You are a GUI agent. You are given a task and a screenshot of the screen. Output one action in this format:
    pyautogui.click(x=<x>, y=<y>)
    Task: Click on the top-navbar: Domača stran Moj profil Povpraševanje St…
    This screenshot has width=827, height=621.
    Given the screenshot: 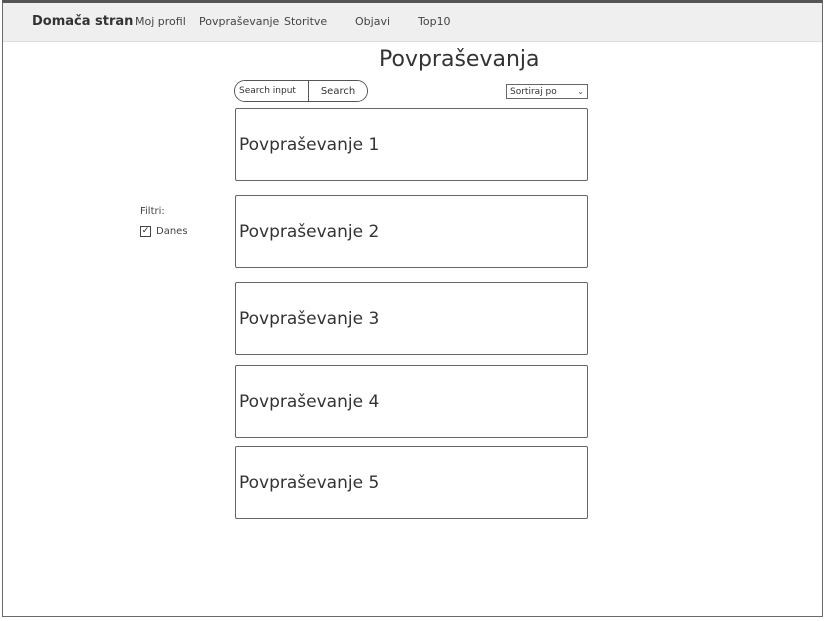 What is the action you would take?
    pyautogui.click(x=412, y=22)
    